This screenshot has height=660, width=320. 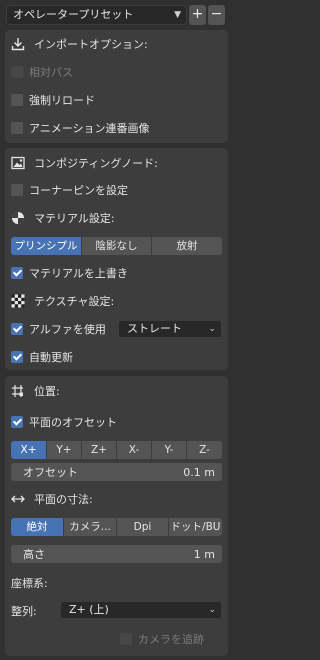 I want to click on remove-preset-button: −, so click(x=216, y=15).